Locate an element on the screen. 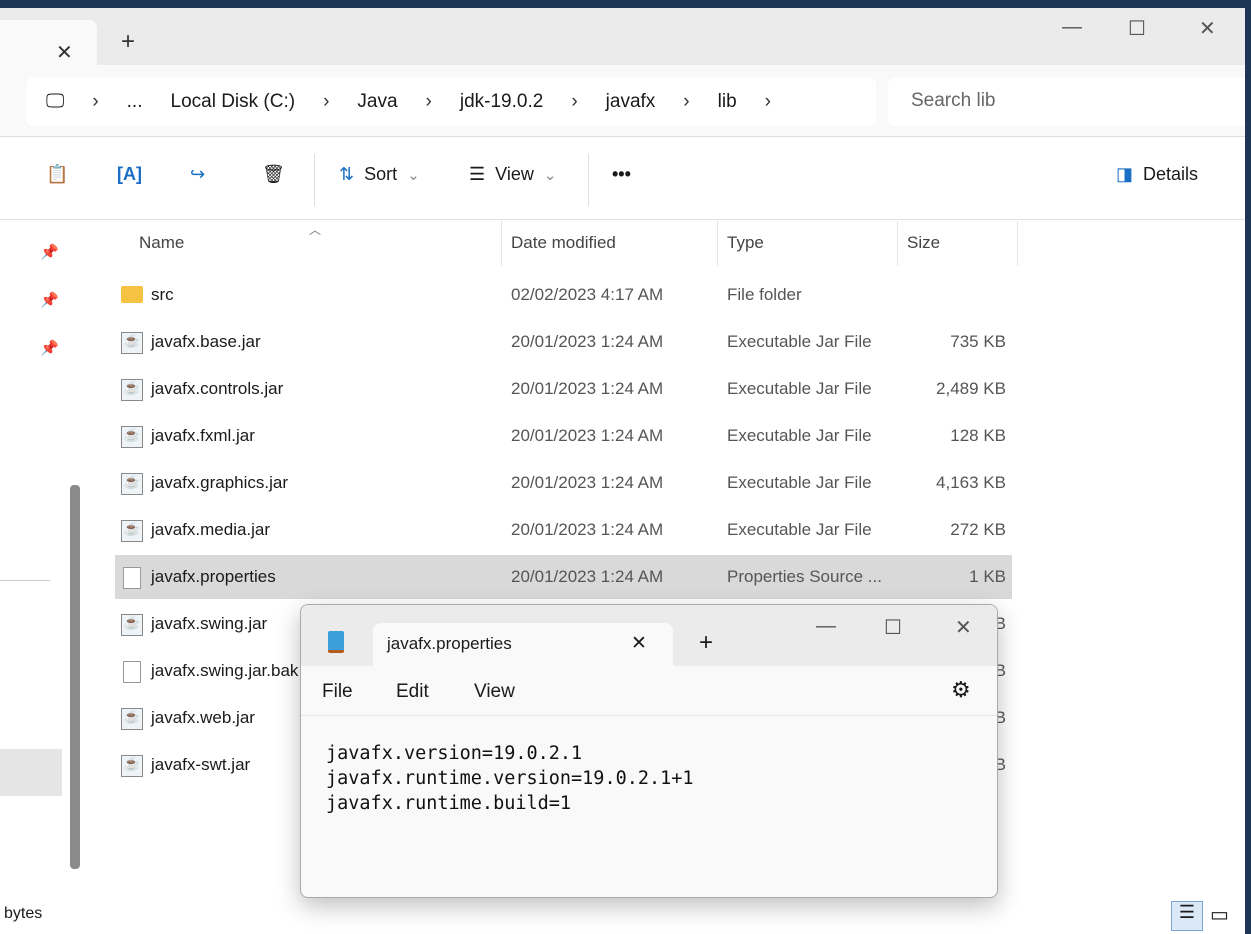 The height and width of the screenshot is (934, 1251). file-name: javafx.swing.jar.bak is located at coordinates (225, 670).